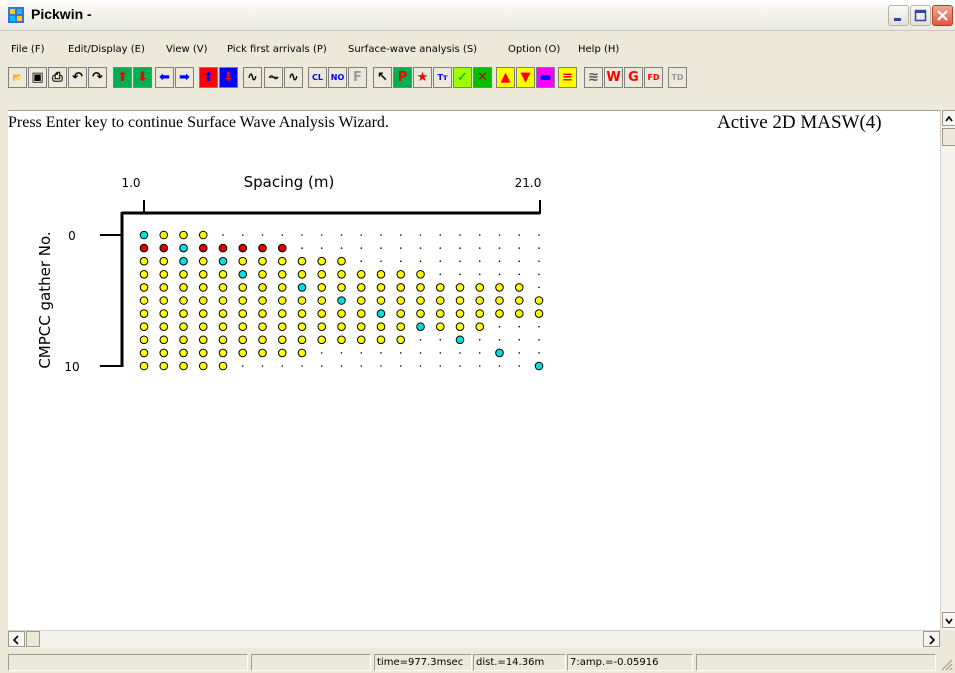  What do you see at coordinates (16, 639) in the screenshot?
I see `scroll-left-button` at bounding box center [16, 639].